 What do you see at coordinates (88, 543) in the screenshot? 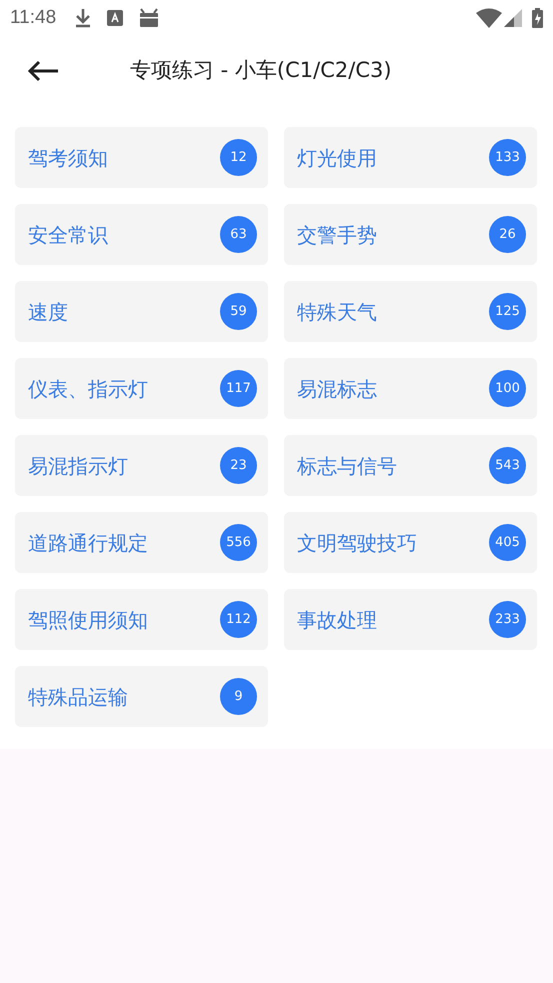
I see `category-label: 道路通行规定` at bounding box center [88, 543].